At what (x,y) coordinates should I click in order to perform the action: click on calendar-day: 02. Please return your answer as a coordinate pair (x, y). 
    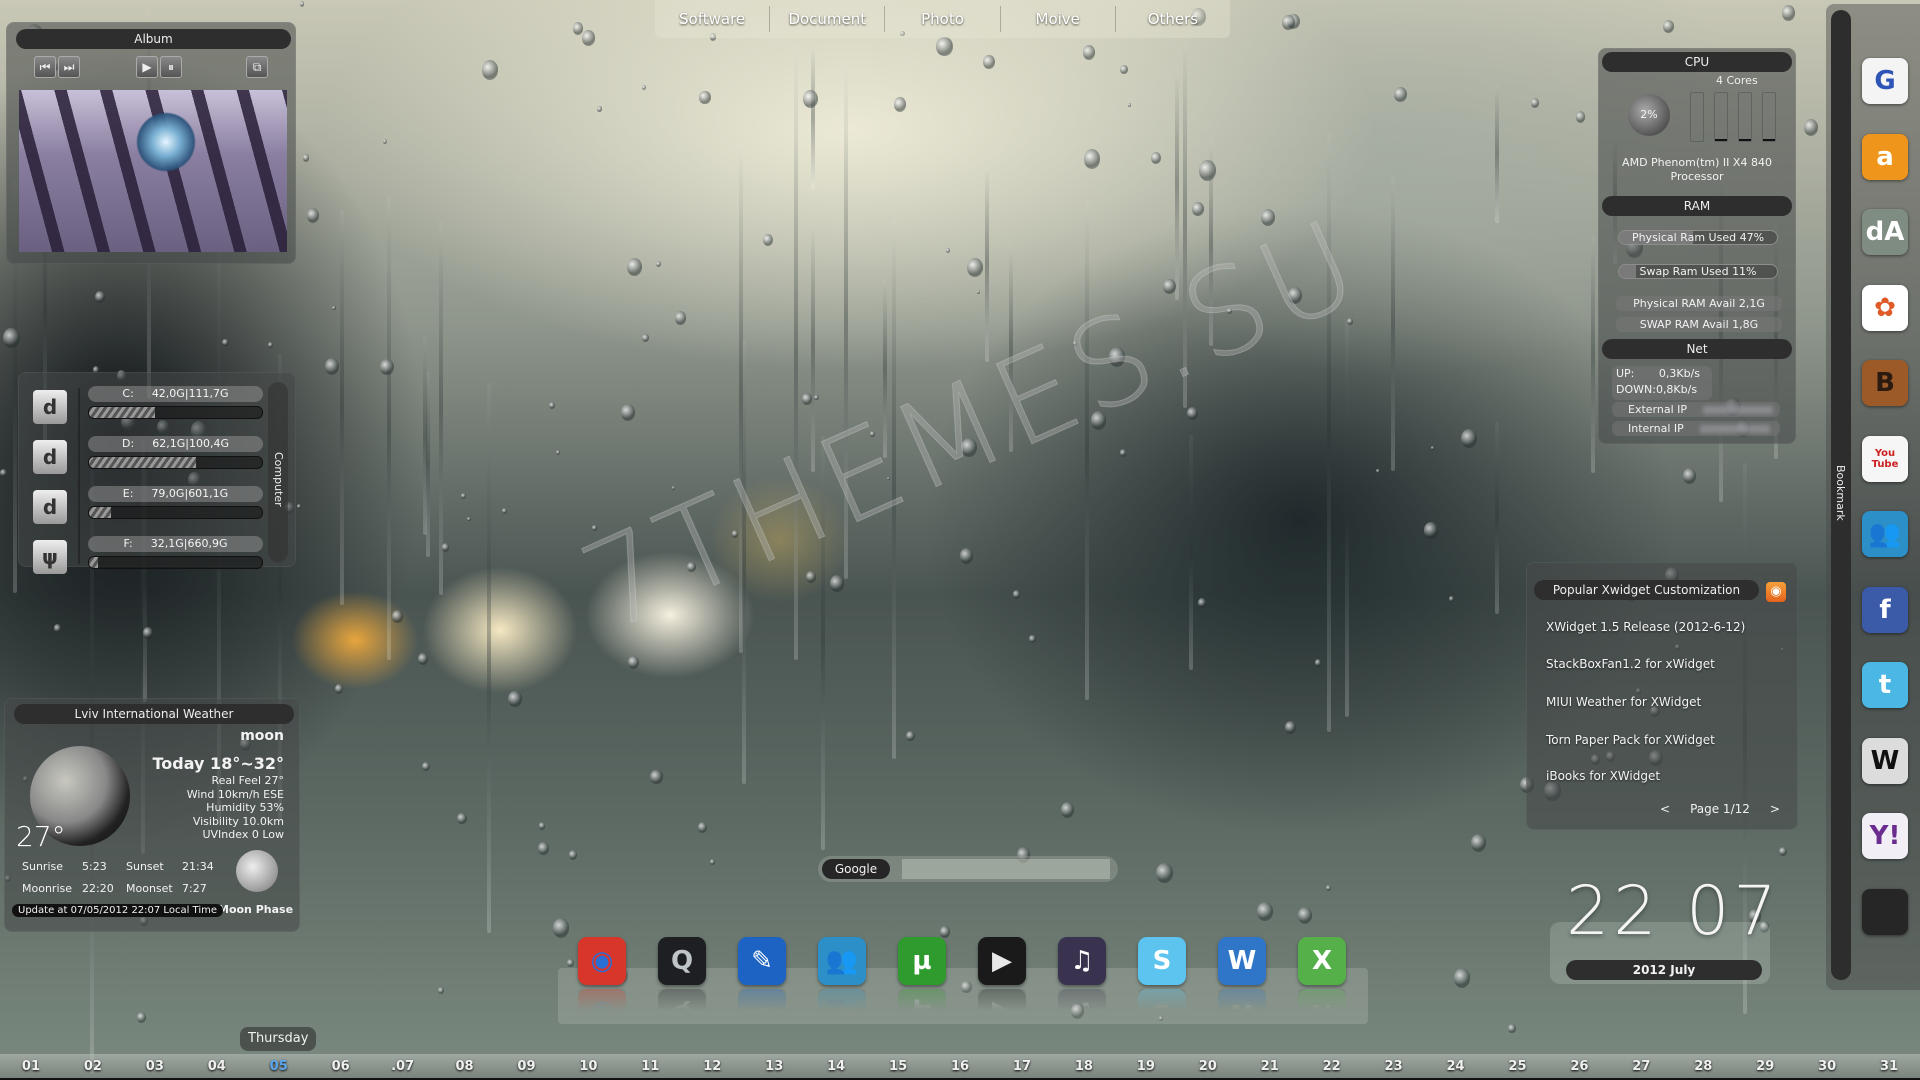
    Looking at the image, I should click on (93, 1066).